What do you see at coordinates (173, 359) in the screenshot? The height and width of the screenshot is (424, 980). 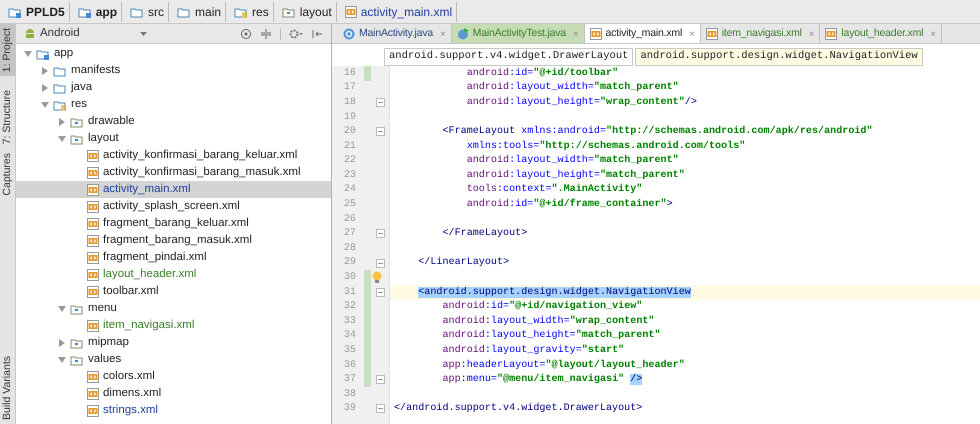 I see `tree-item: values` at bounding box center [173, 359].